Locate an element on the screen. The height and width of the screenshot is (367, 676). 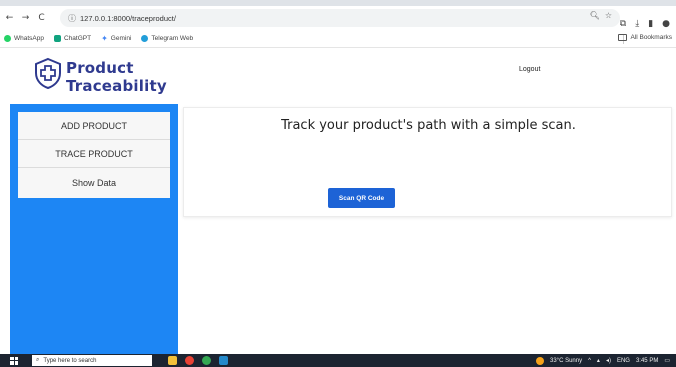
reload-button: C is located at coordinates (41, 18).